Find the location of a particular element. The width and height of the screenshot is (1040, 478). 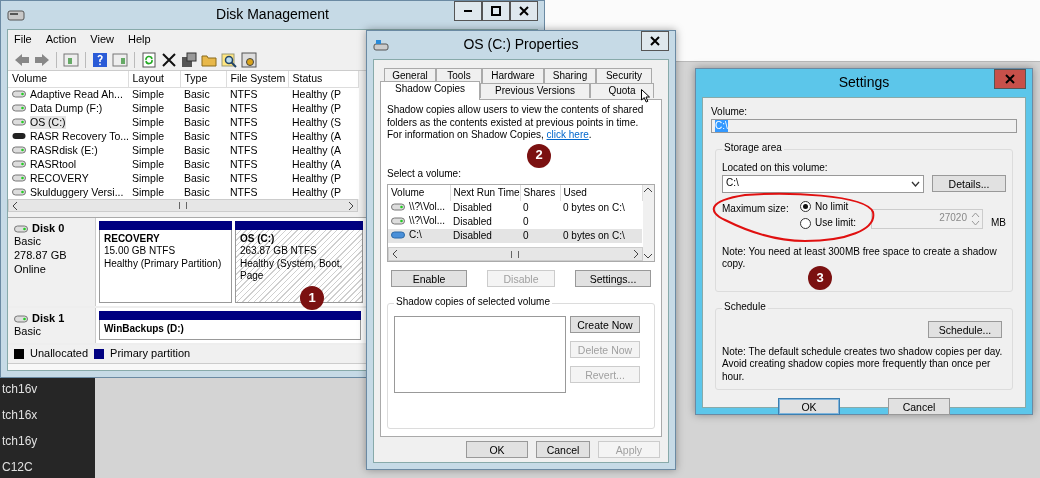

tab: Quota is located at coordinates (622, 90).